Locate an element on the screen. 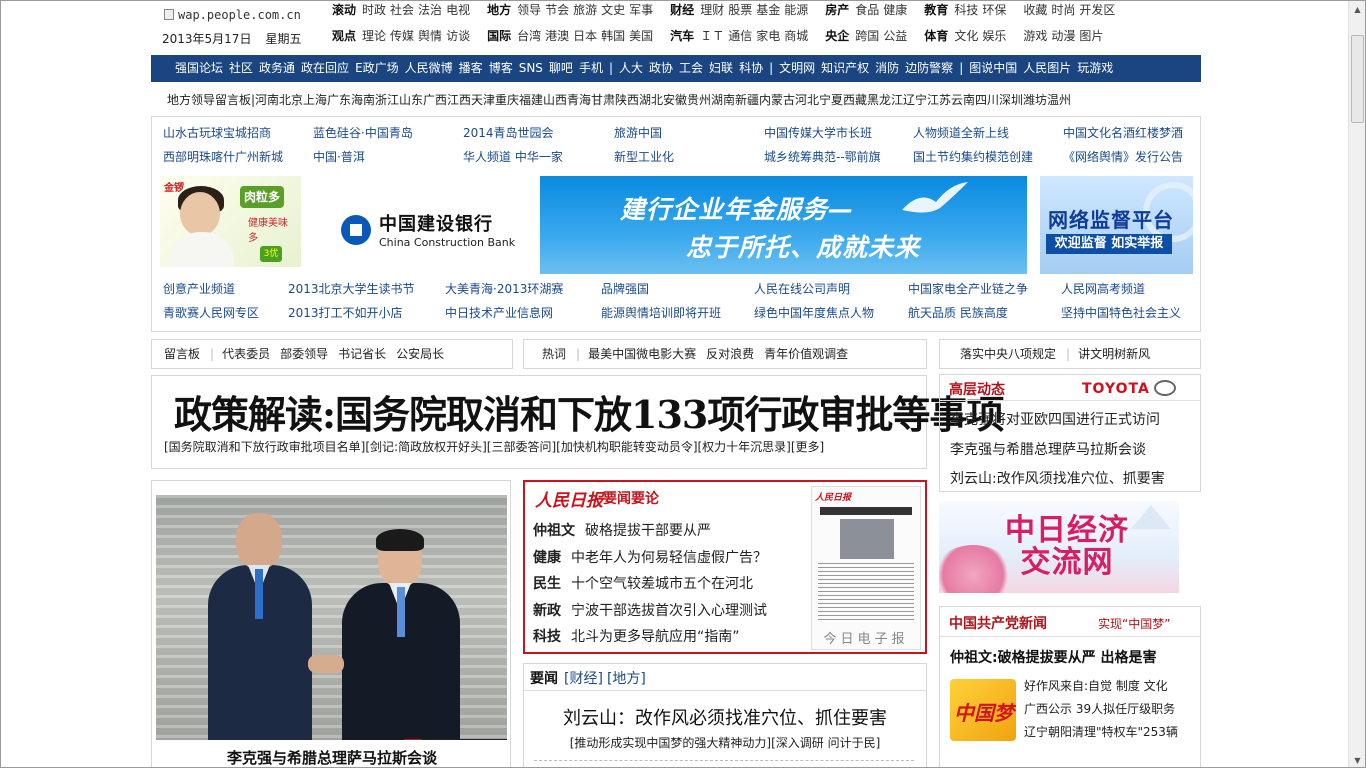 This screenshot has width=1366, height=768. promo-link: 《网络舆情》发行公告 is located at coordinates (1123, 156).